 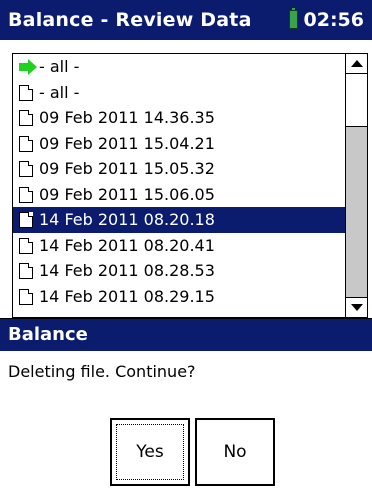 What do you see at coordinates (356, 100) in the screenshot?
I see `scroll-thumb` at bounding box center [356, 100].